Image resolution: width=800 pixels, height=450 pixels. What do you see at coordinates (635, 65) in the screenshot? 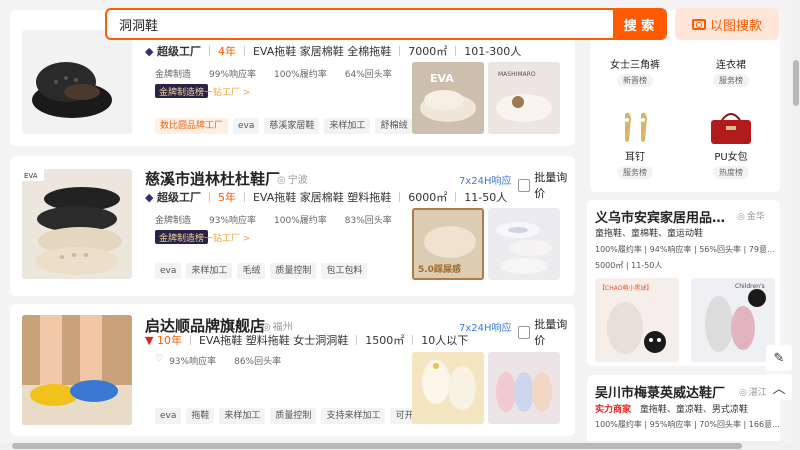
I see `rank-item-name: 女士三角裤` at bounding box center [635, 65].